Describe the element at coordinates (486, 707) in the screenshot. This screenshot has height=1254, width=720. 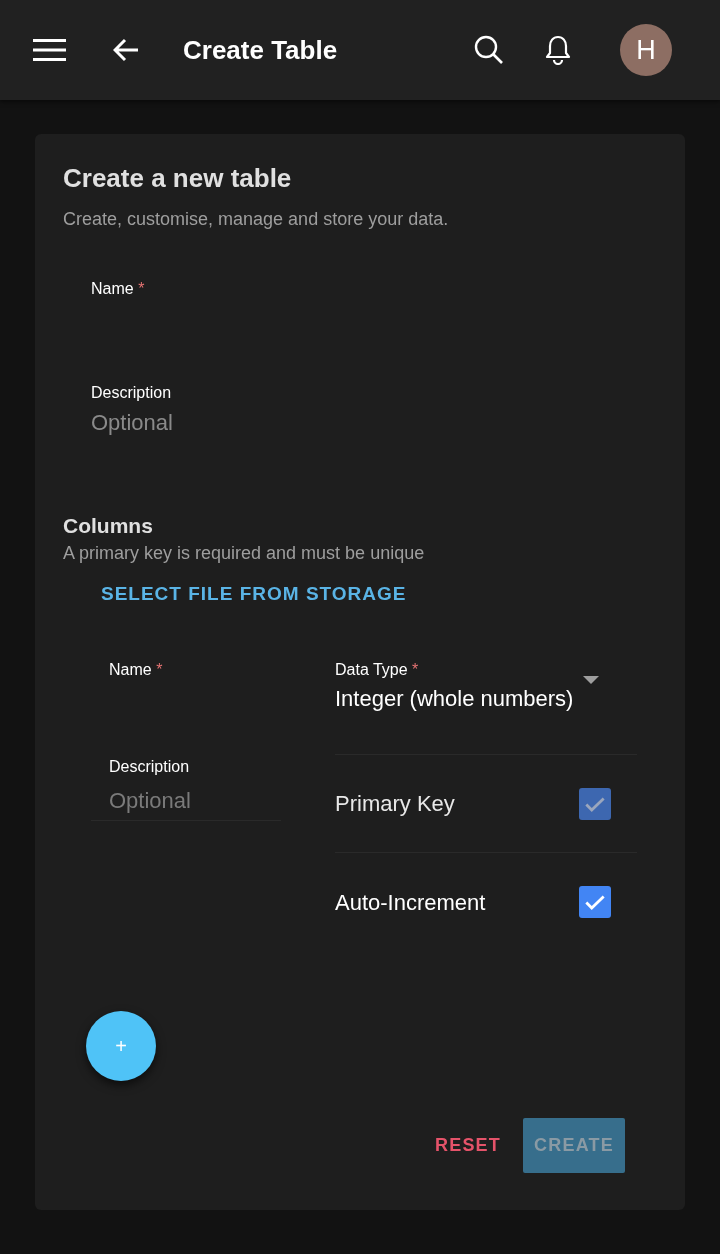
I see `data-type-select: Data Type * Integer (whole numbers)` at that location.